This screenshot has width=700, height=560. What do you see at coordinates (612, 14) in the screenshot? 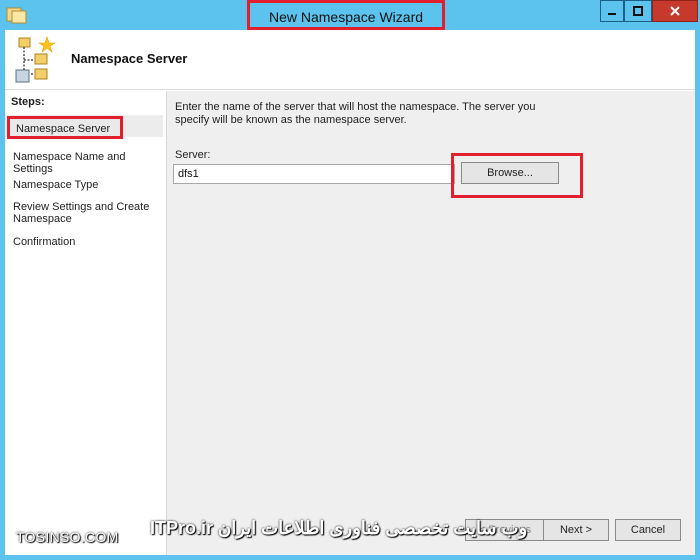
I see `minimize-icon` at bounding box center [612, 14].